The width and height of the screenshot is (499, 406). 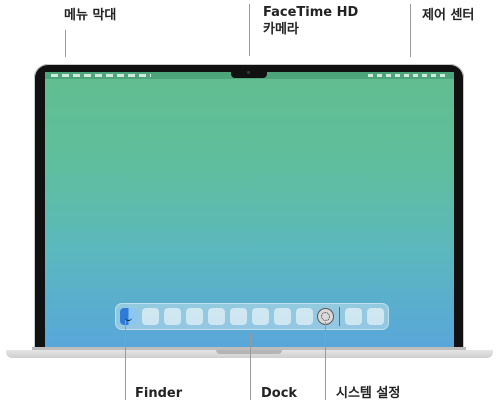 What do you see at coordinates (281, 29) in the screenshot?
I see `facetime-camera-label-line2: 카메라` at bounding box center [281, 29].